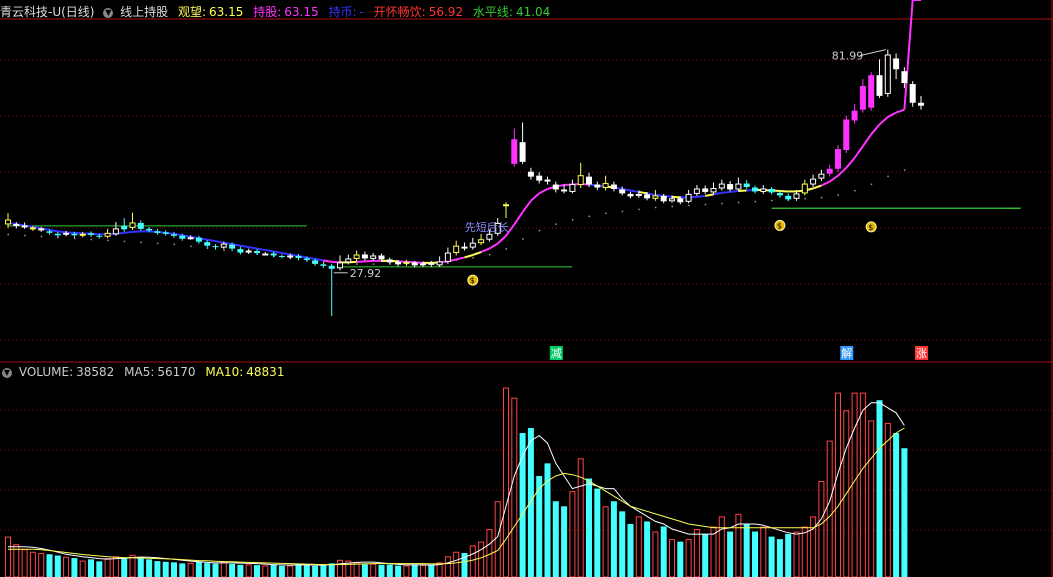 The width and height of the screenshot is (1053, 577). I want to click on low-price-label: 27.92, so click(366, 273).